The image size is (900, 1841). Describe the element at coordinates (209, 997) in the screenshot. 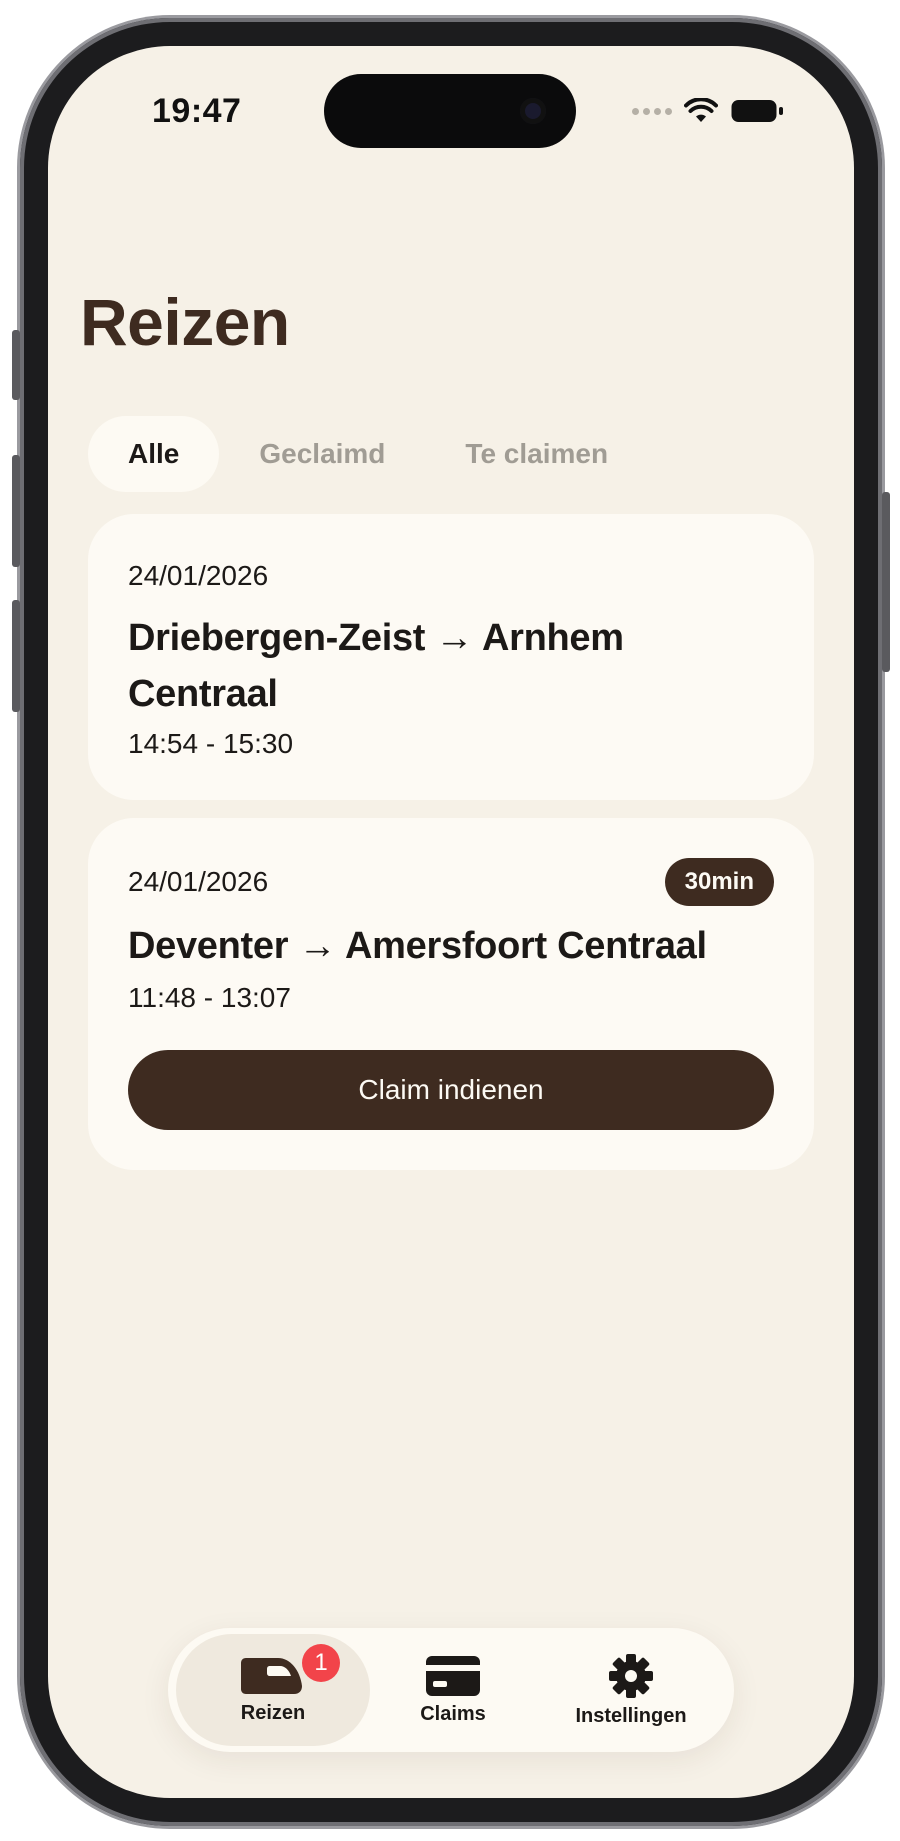

I see `trip-time: 11:48 - 13:07` at that location.